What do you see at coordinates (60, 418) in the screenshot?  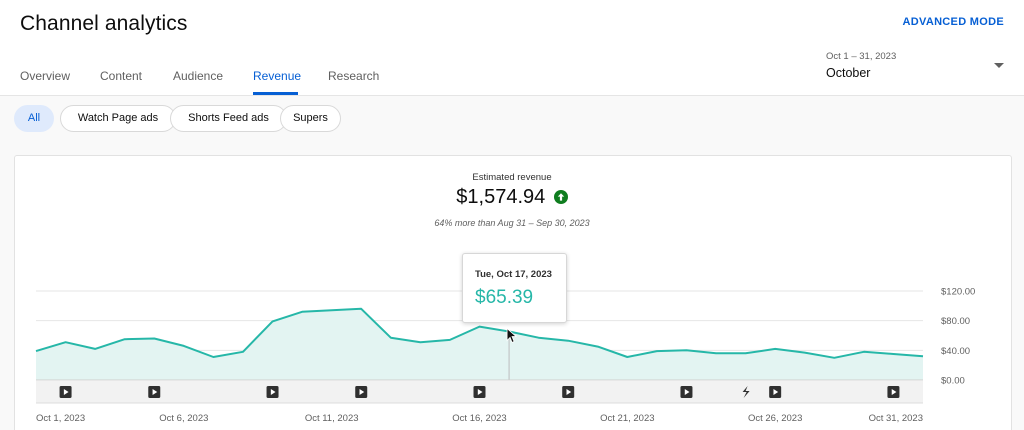 I see `x-tick-label: Oct 1, 2023` at bounding box center [60, 418].